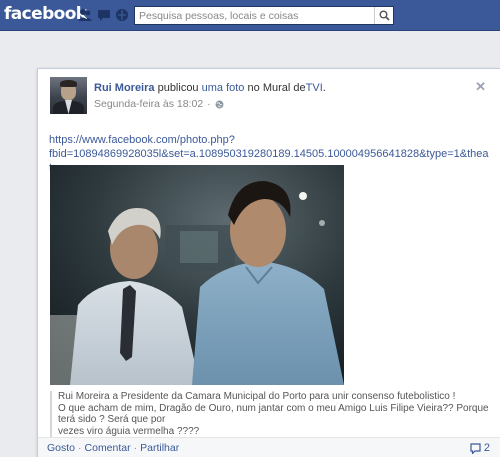  I want to click on url-line-1: https://www.facebook.com/photo.php?, so click(269, 140).